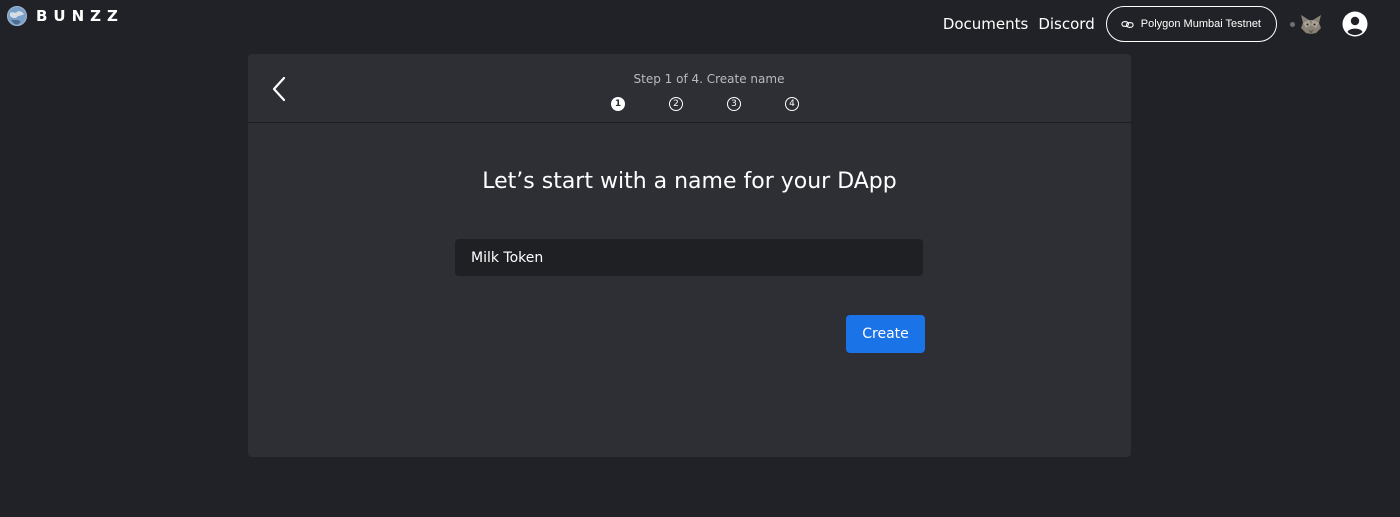  Describe the element at coordinates (80, 16) in the screenshot. I see `brand-name: BUNZZ` at that location.